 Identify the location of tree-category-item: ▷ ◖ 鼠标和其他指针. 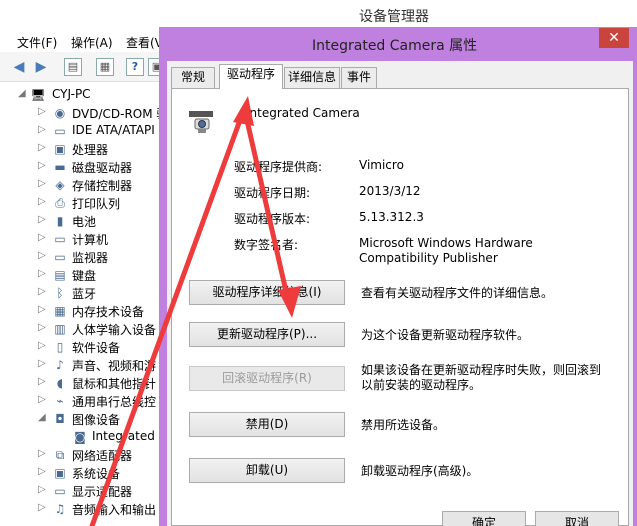
(80, 383).